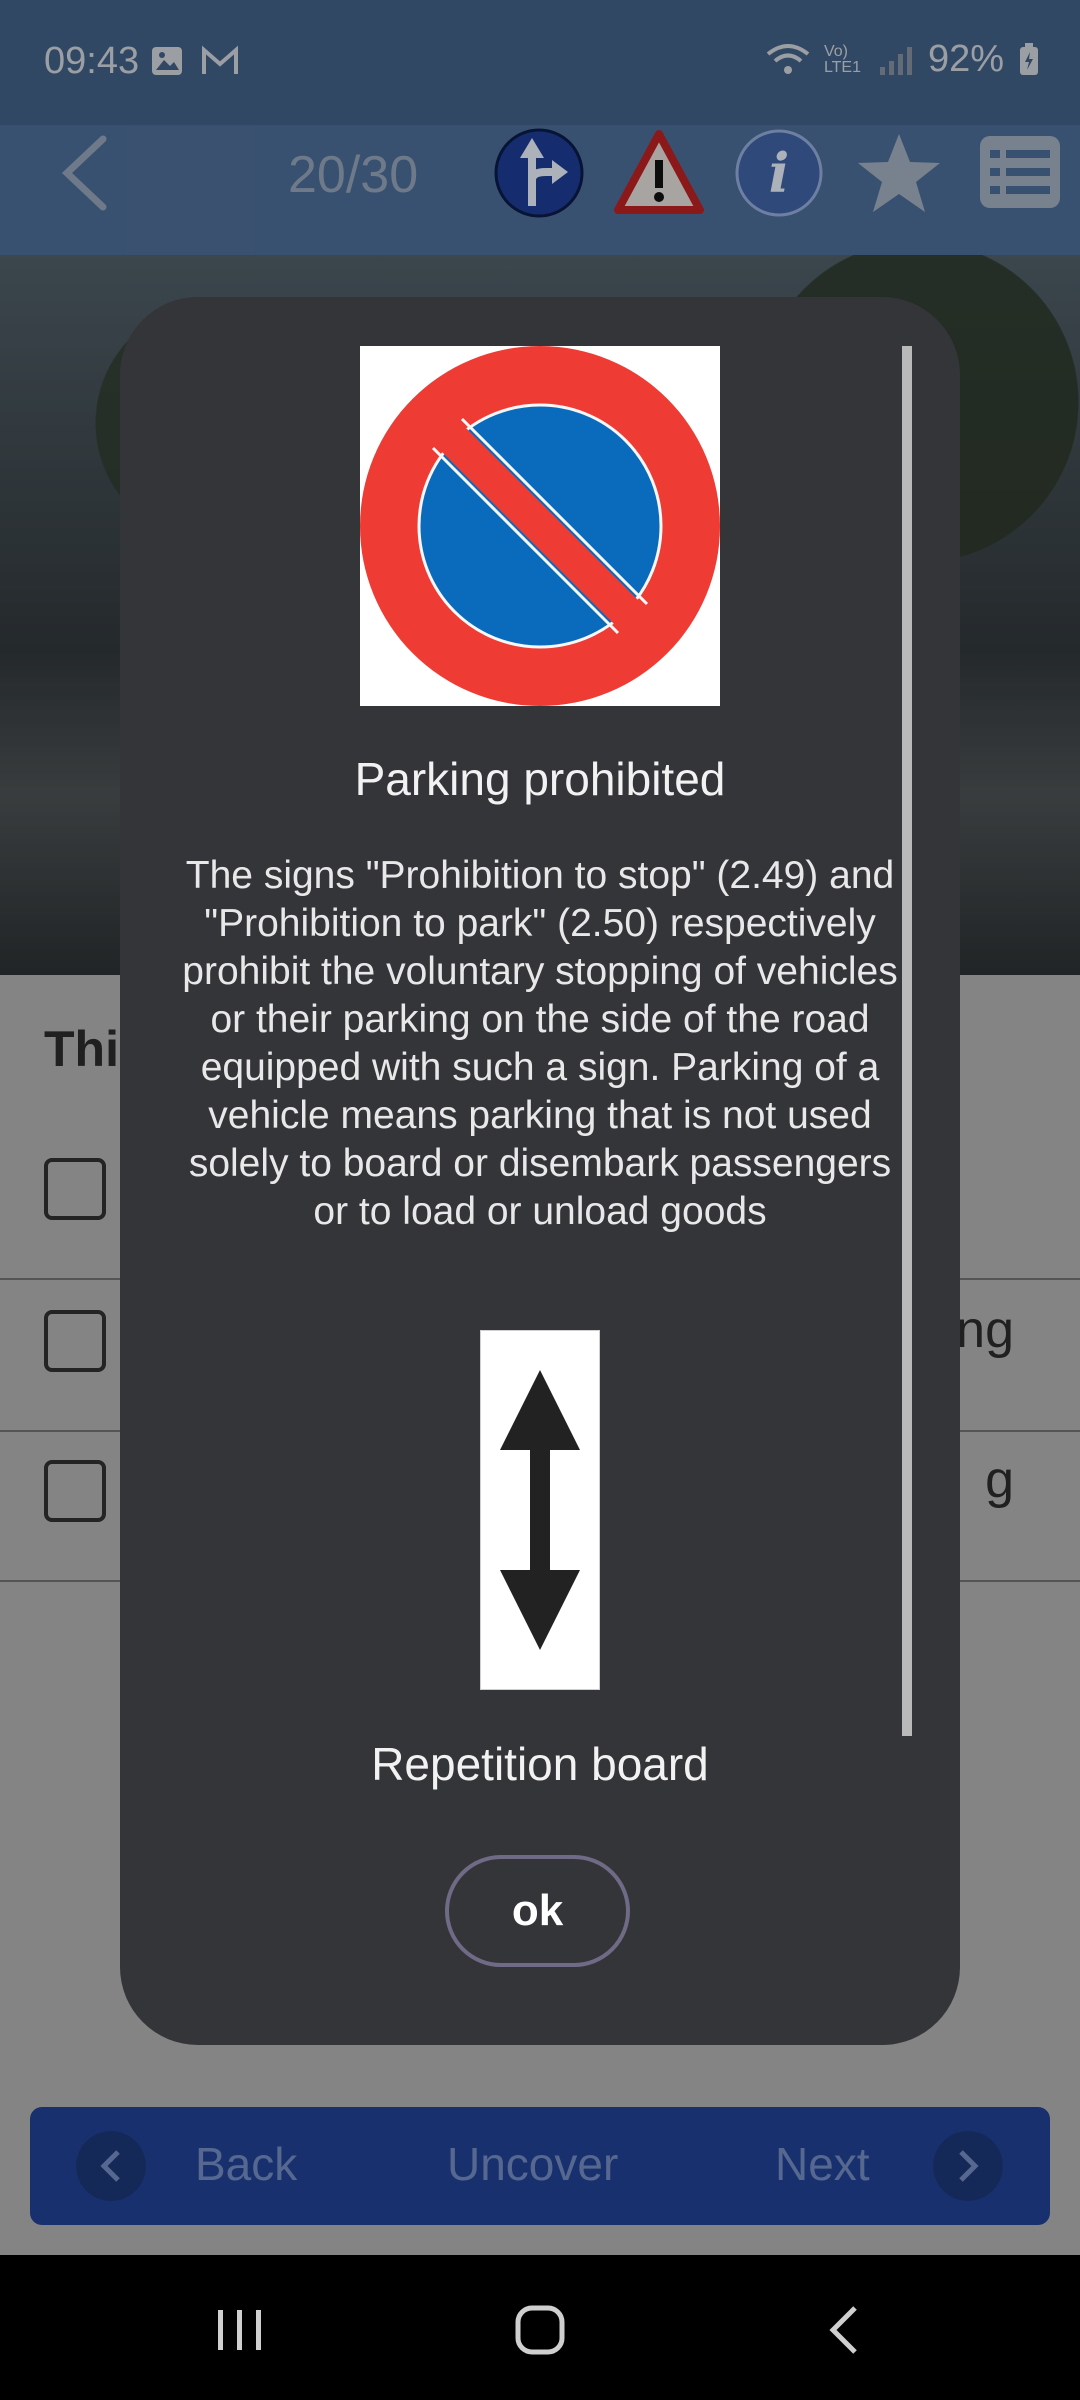 Image resolution: width=1080 pixels, height=2400 pixels. I want to click on ok-button: ok, so click(537, 1911).